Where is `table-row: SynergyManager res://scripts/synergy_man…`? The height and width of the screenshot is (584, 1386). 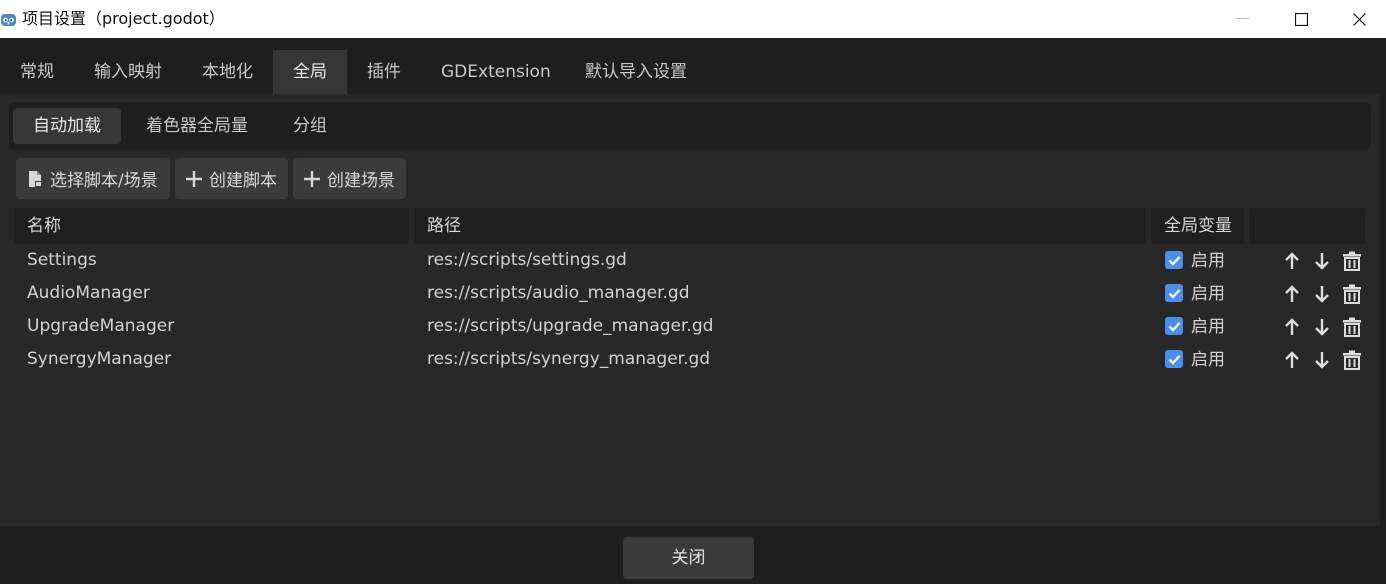
table-row: SynergyManager res://scripts/synergy_man… is located at coordinates (690, 359).